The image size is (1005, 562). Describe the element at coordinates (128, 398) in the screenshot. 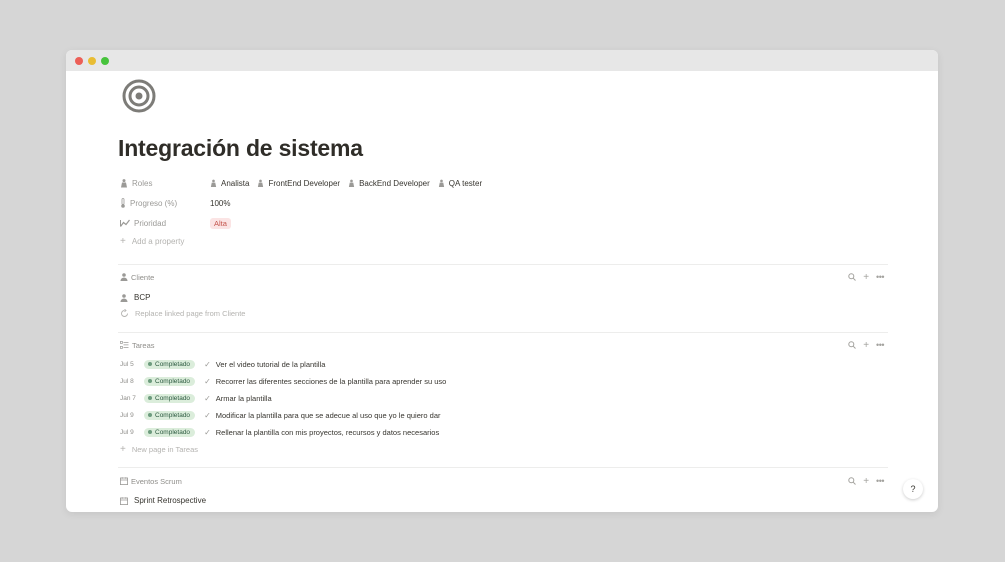

I see `task-date: Jan 7` at that location.